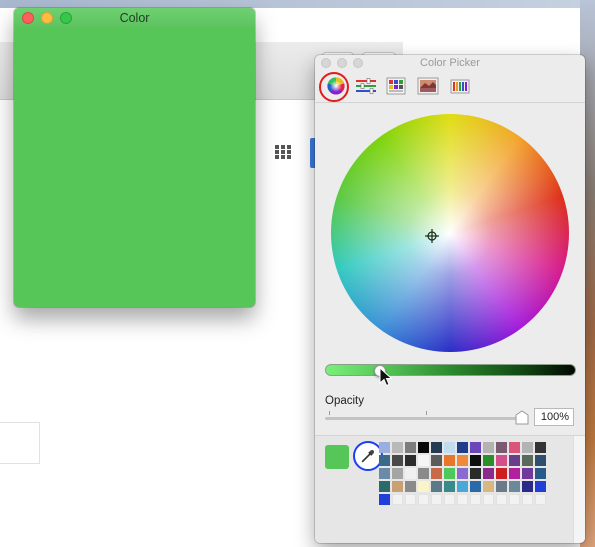  Describe the element at coordinates (450, 370) in the screenshot. I see `brightness-slider` at that location.